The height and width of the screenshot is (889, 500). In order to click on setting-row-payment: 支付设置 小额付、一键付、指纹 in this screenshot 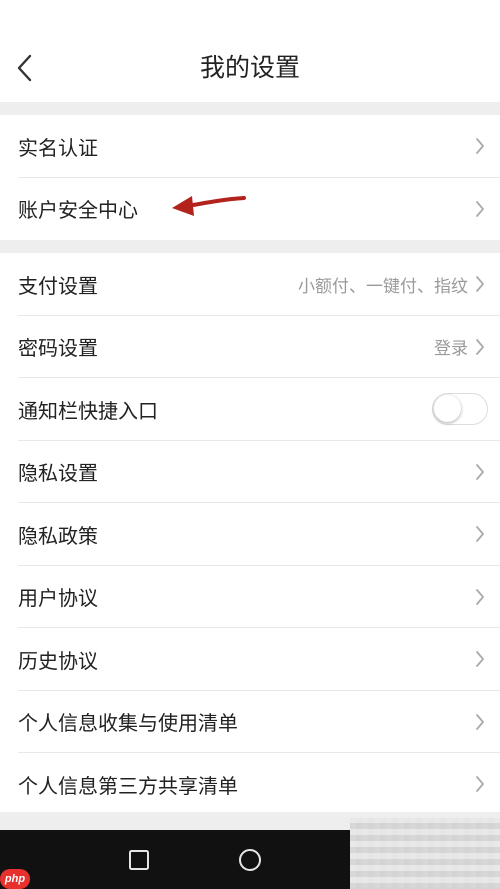, I will do `click(250, 284)`.